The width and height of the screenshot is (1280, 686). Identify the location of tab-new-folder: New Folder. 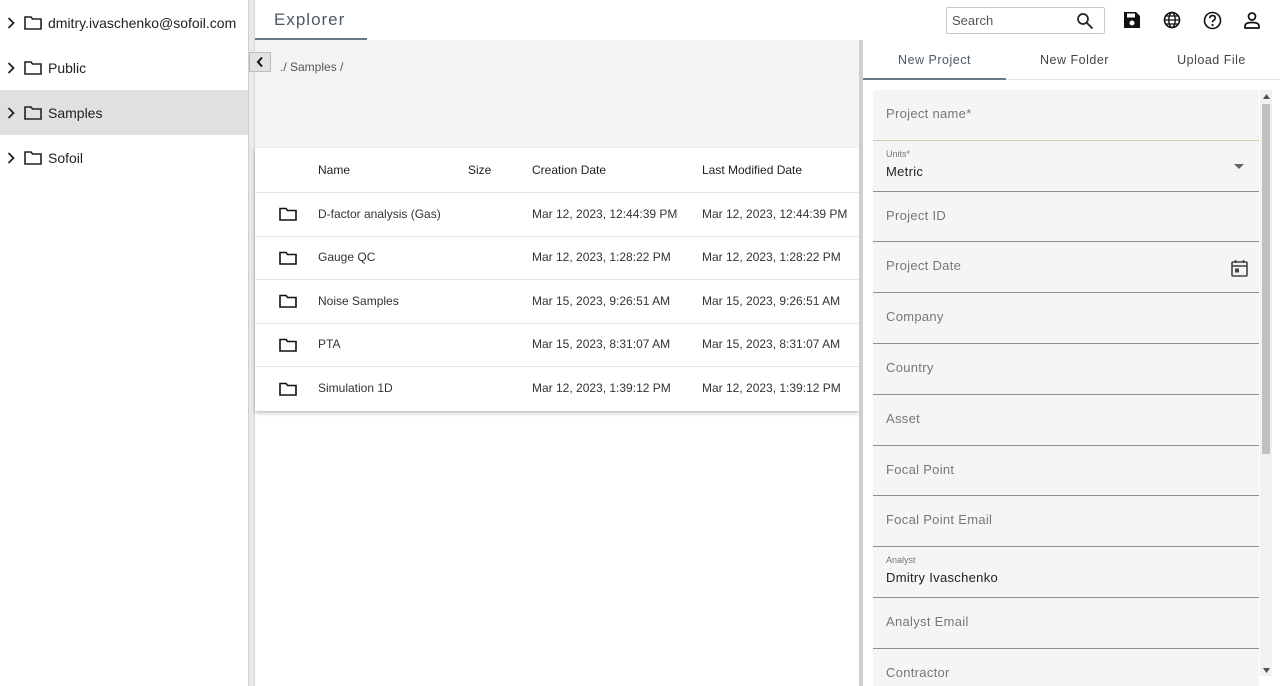
(1074, 60).